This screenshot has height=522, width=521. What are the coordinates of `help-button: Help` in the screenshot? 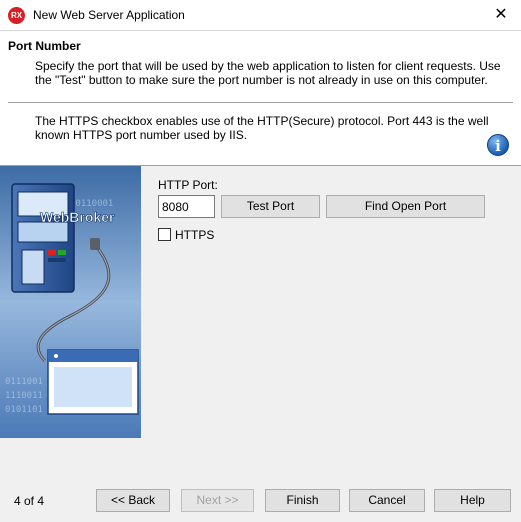 It's located at (472, 500).